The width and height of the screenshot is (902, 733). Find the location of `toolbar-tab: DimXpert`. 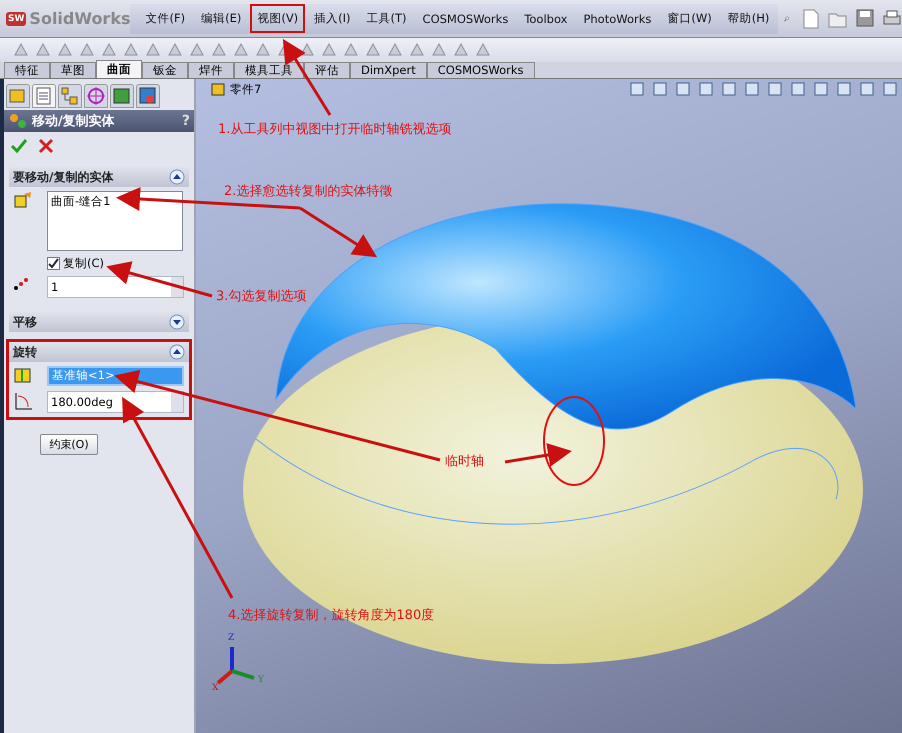

toolbar-tab: DimXpert is located at coordinates (388, 70).